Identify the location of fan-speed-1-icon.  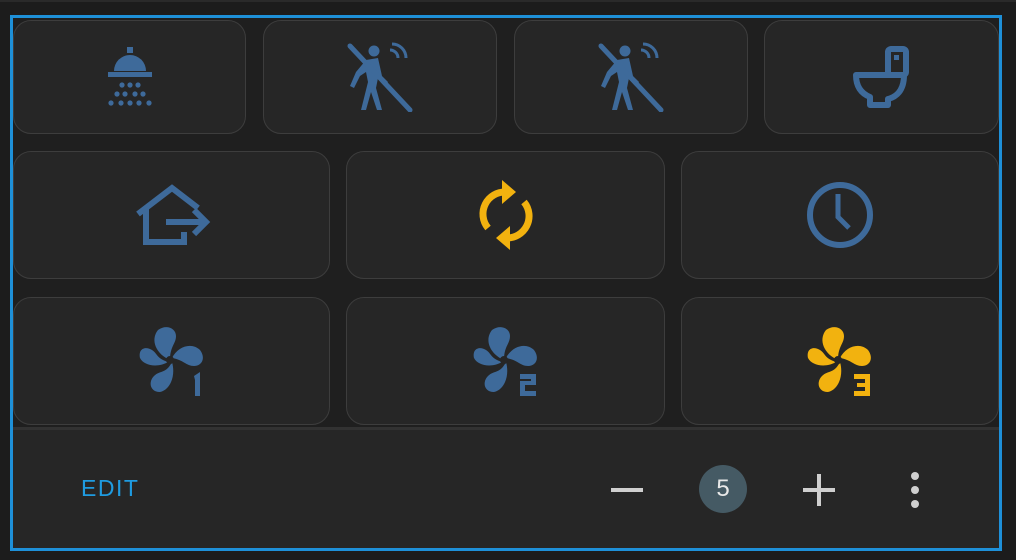
(171, 361).